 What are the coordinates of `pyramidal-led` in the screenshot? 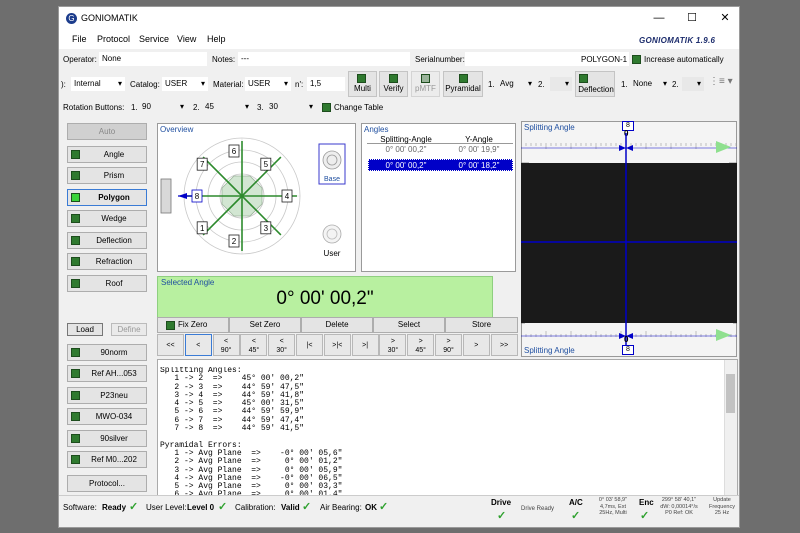 It's located at (463, 78).